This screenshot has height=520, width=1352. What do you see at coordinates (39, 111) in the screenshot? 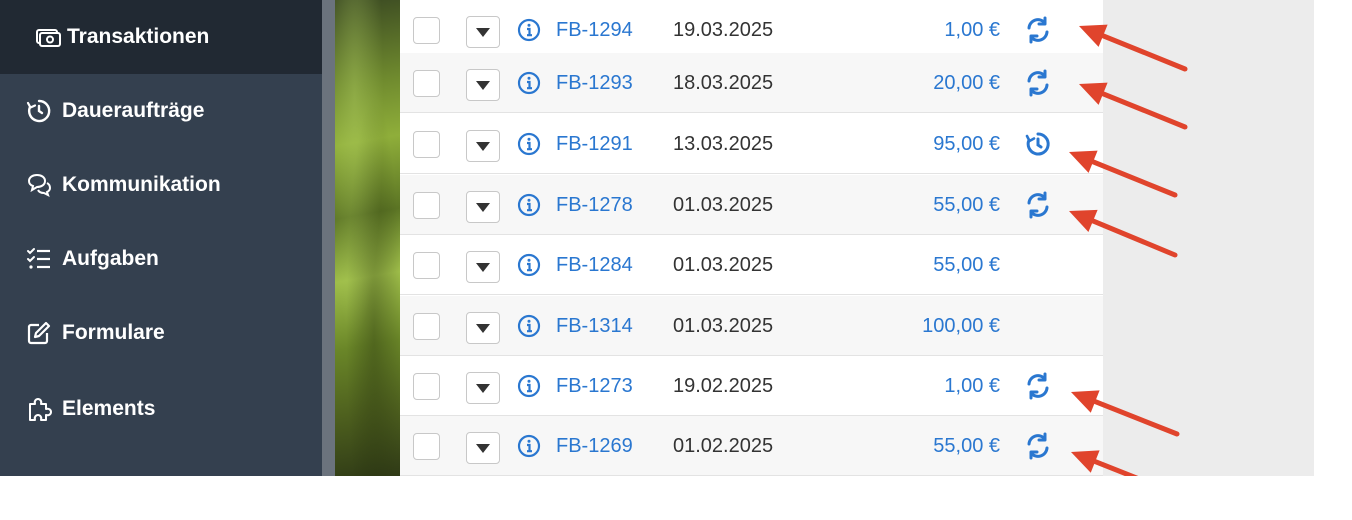
I see `recurring-clock-icon` at bounding box center [39, 111].